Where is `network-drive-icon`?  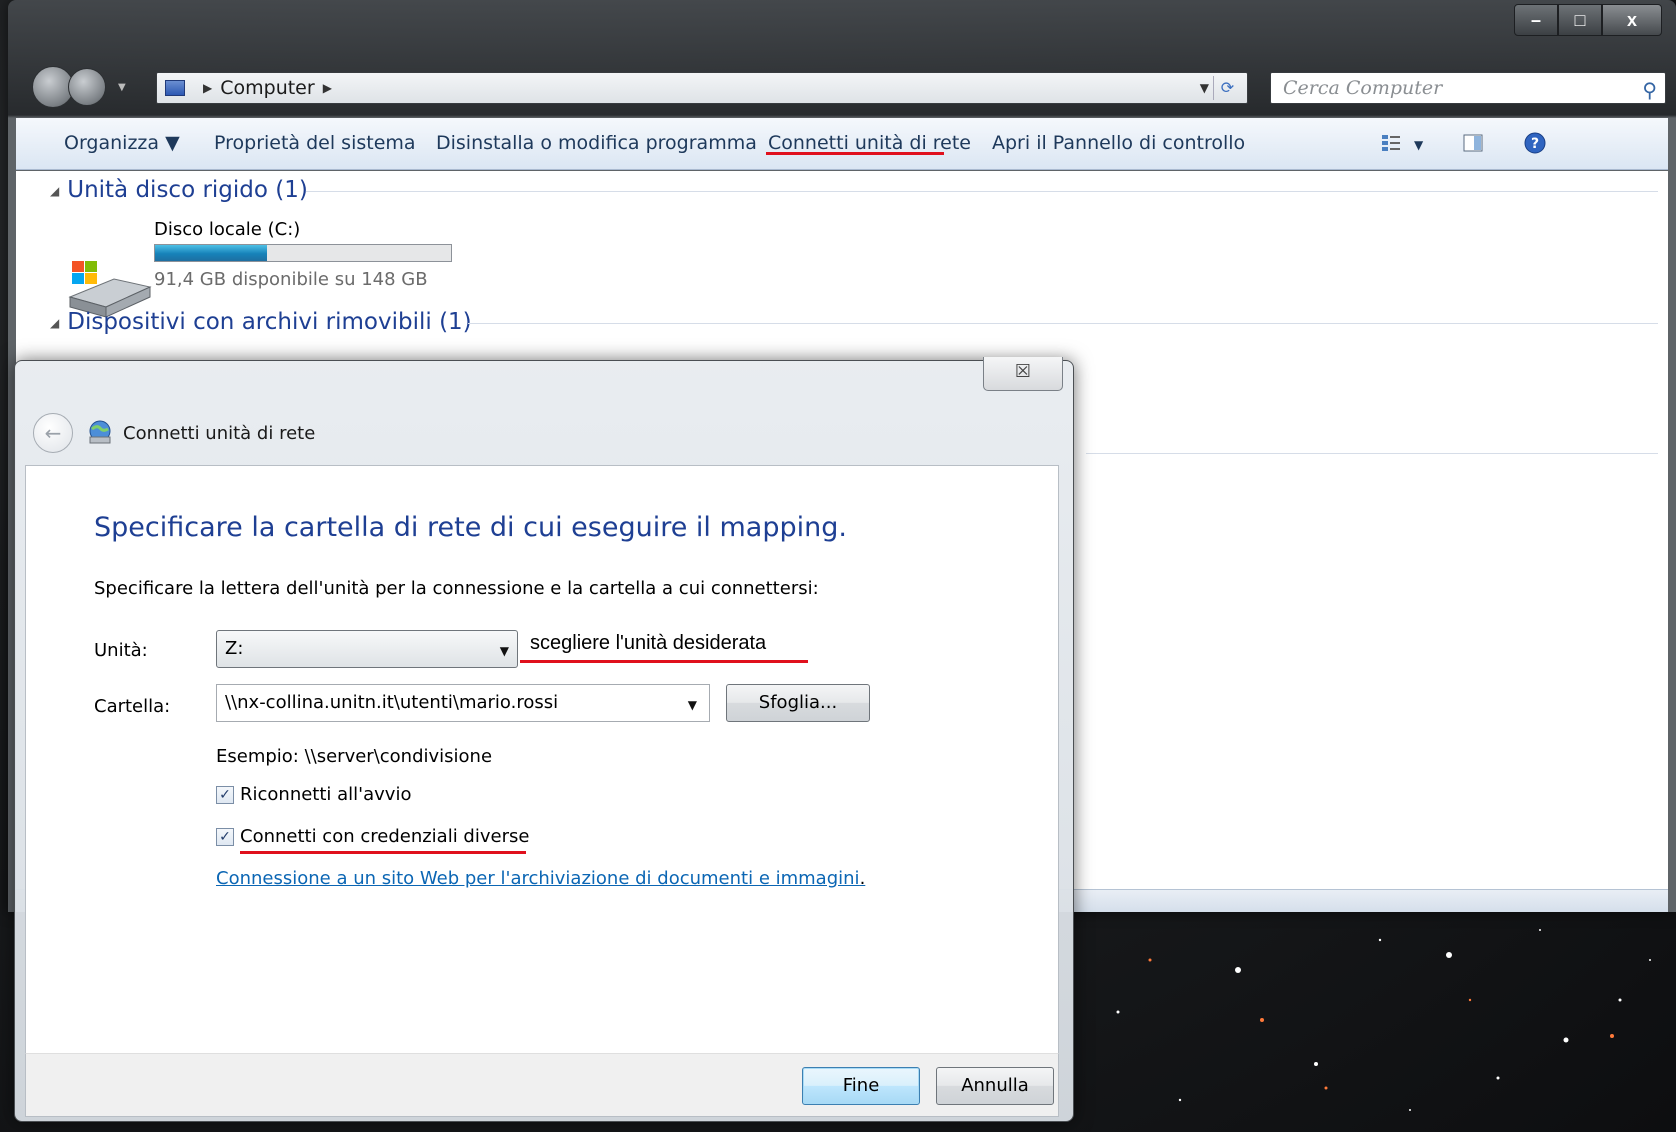
network-drive-icon is located at coordinates (100, 432).